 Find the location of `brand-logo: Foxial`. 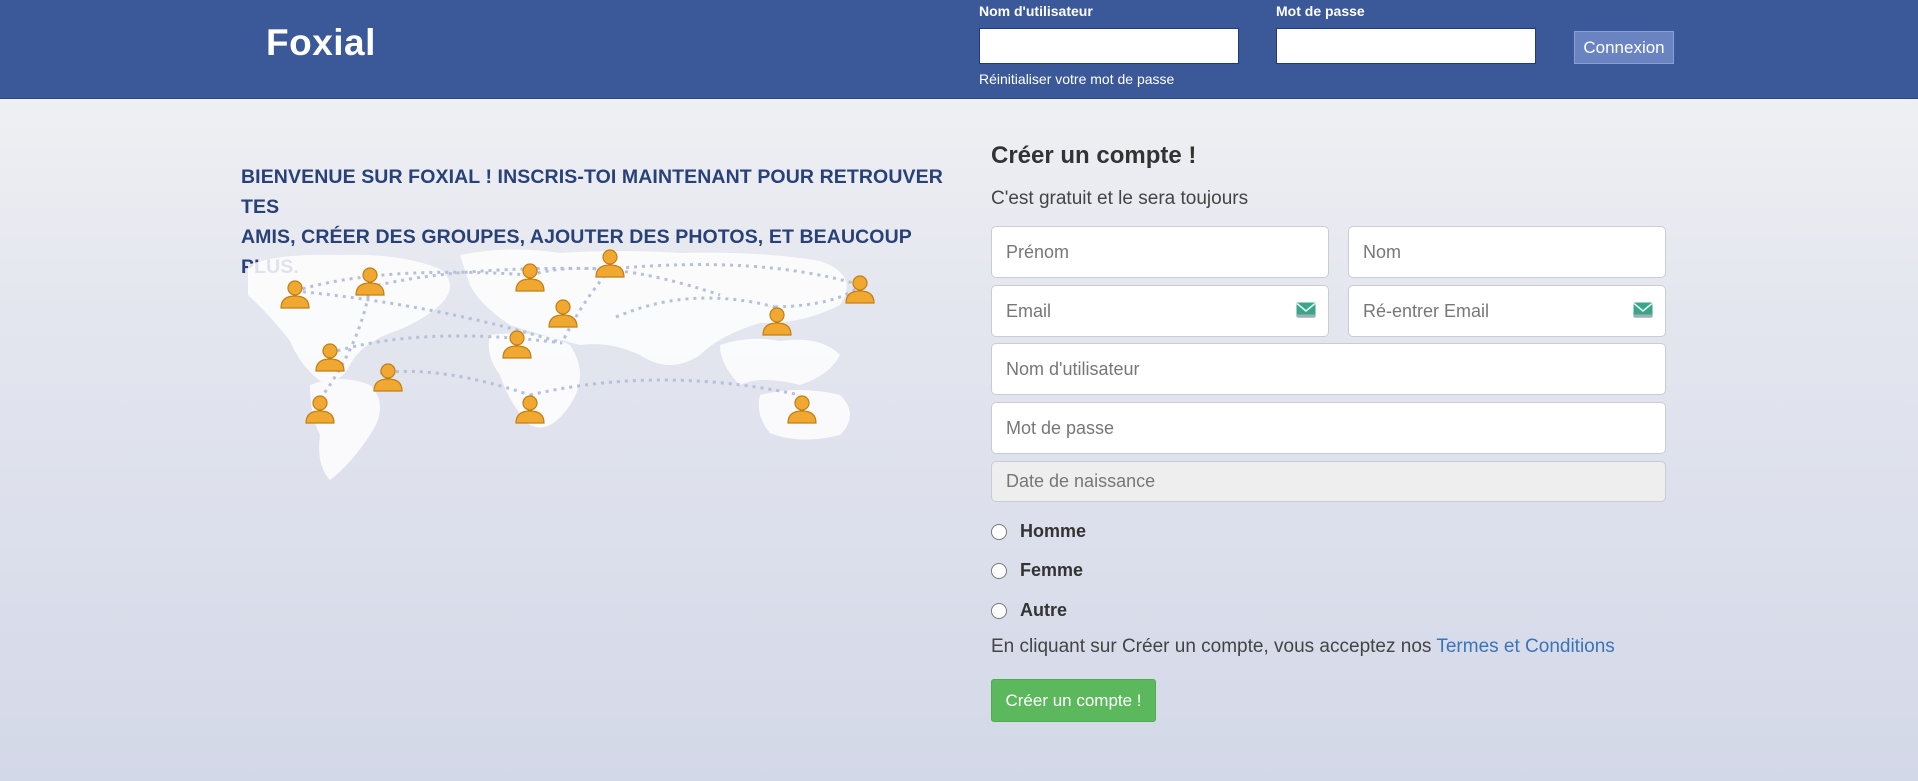

brand-logo: Foxial is located at coordinates (321, 43).